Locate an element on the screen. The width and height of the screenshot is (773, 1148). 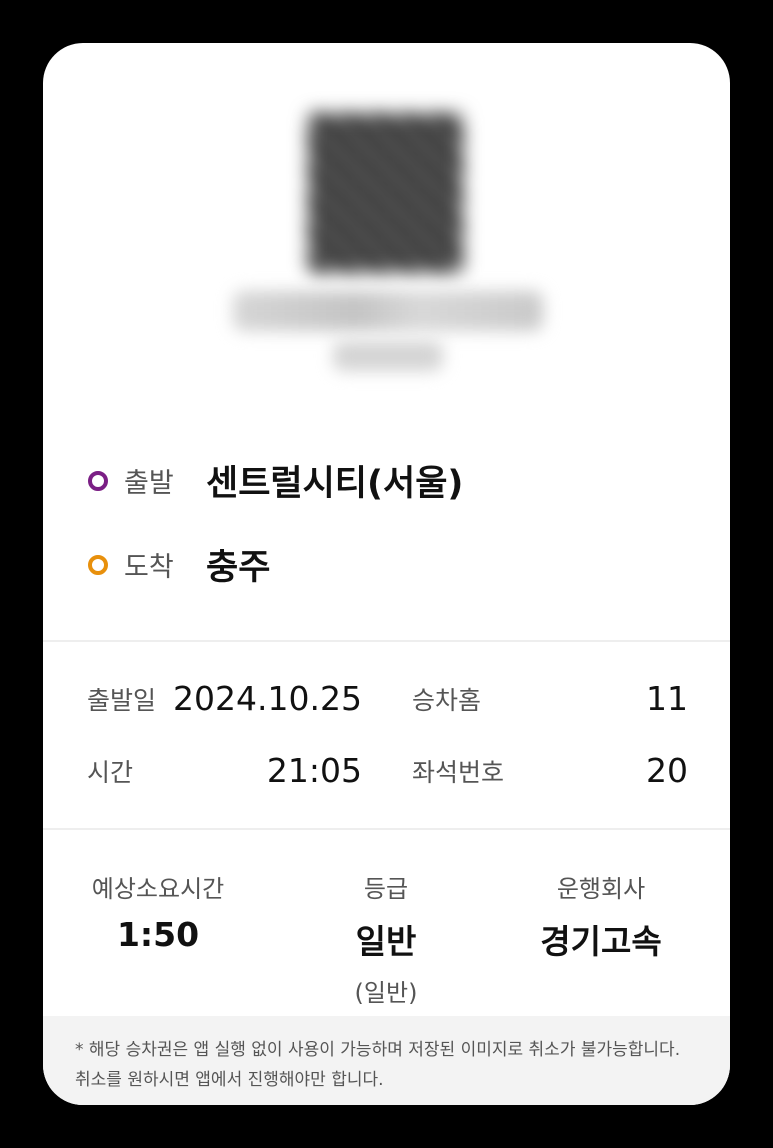
duration-value: 1:50 is located at coordinates (158, 934).